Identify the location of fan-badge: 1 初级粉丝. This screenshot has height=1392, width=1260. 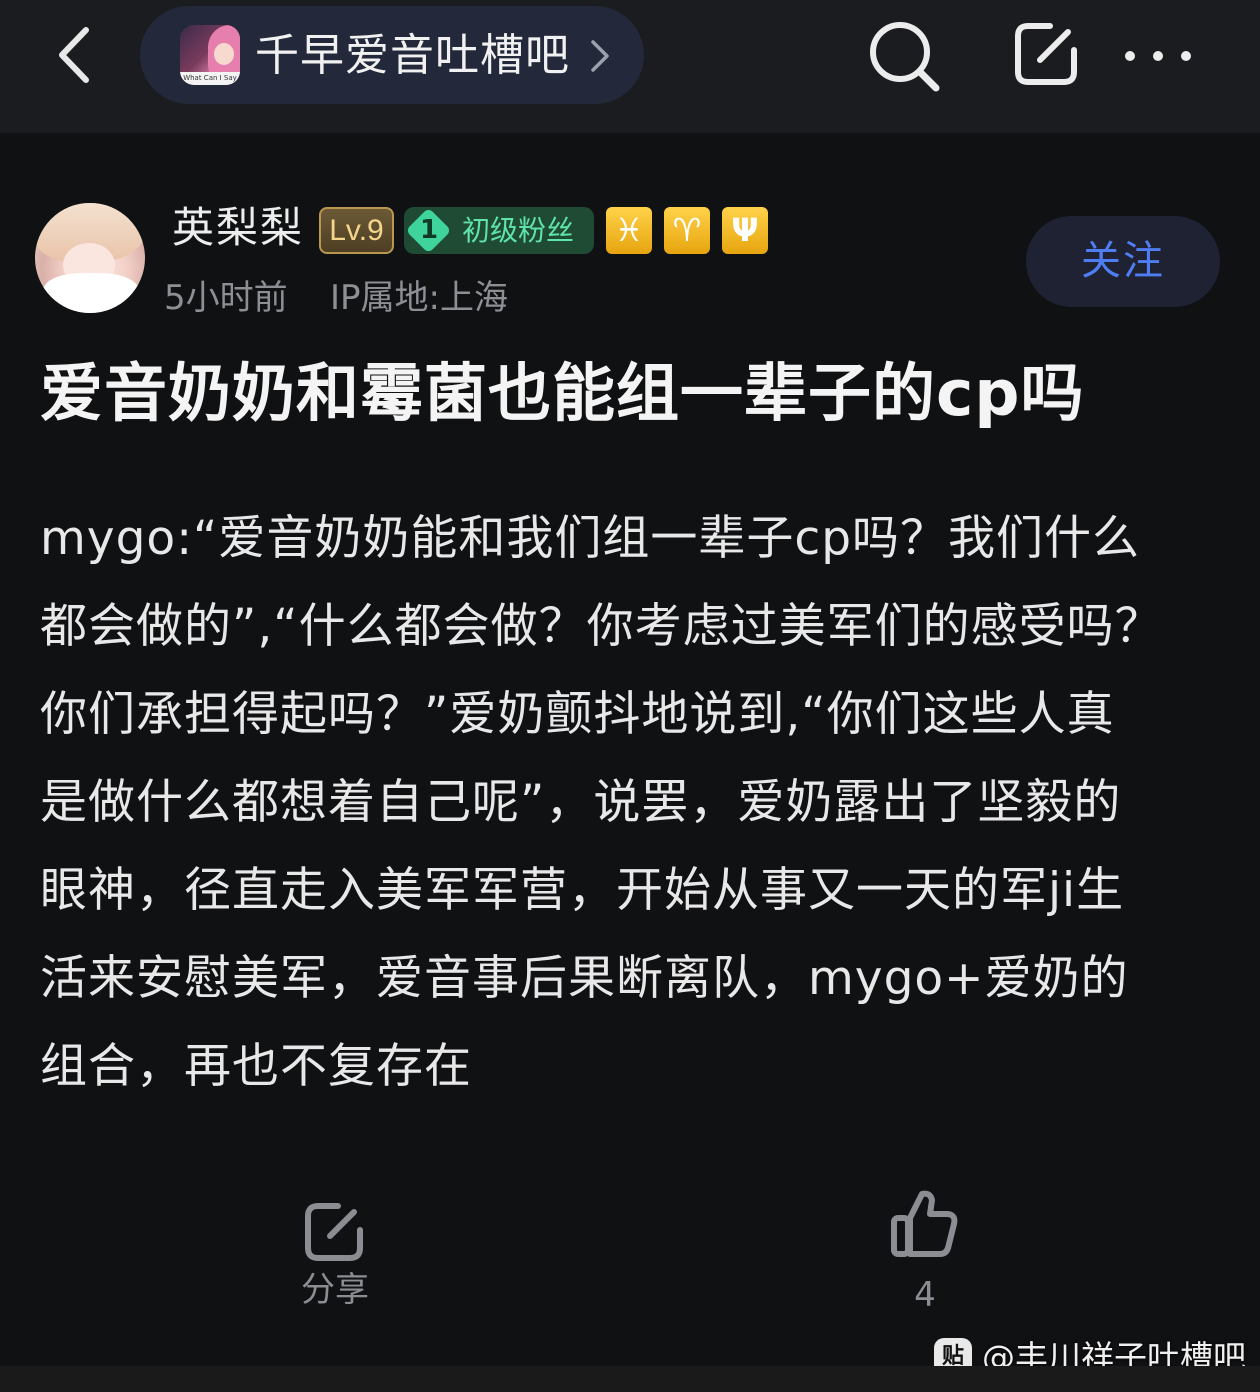
(499, 230).